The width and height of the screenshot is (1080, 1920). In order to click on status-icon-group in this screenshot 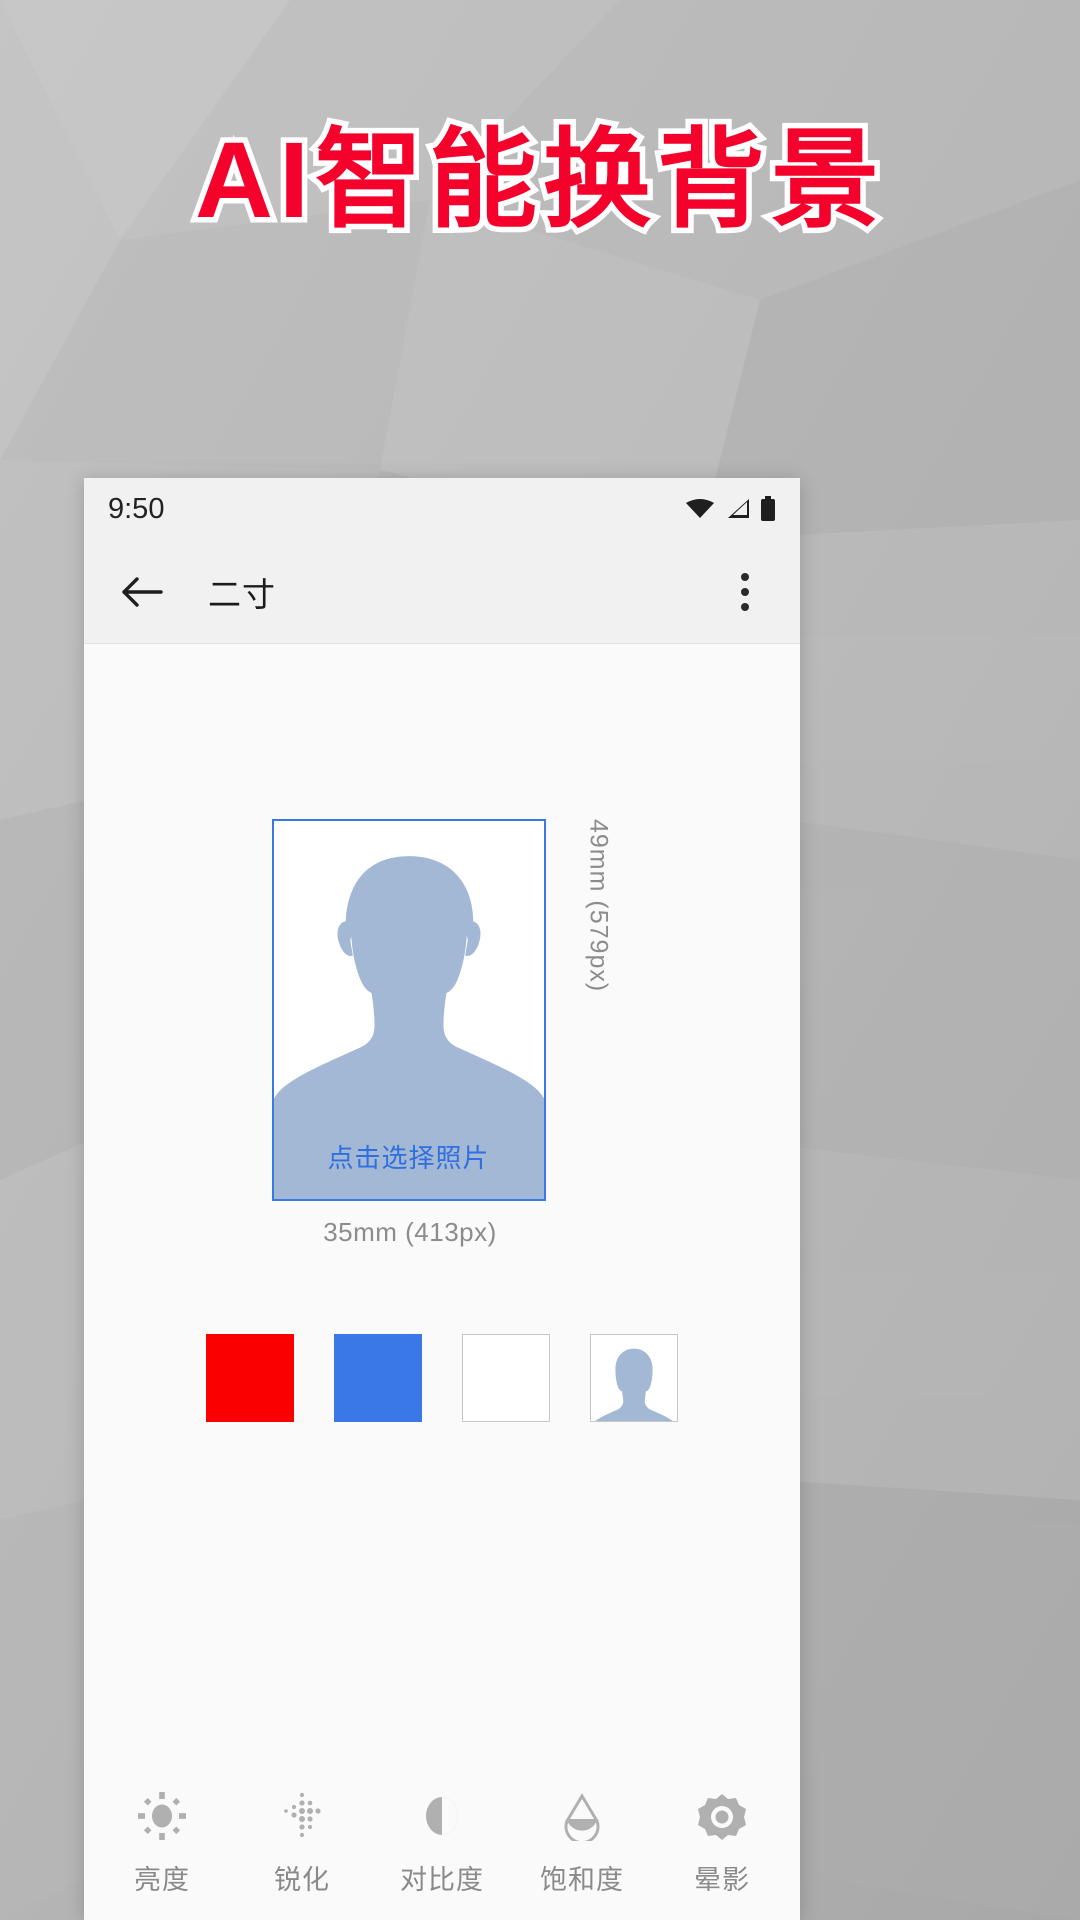, I will do `click(730, 509)`.